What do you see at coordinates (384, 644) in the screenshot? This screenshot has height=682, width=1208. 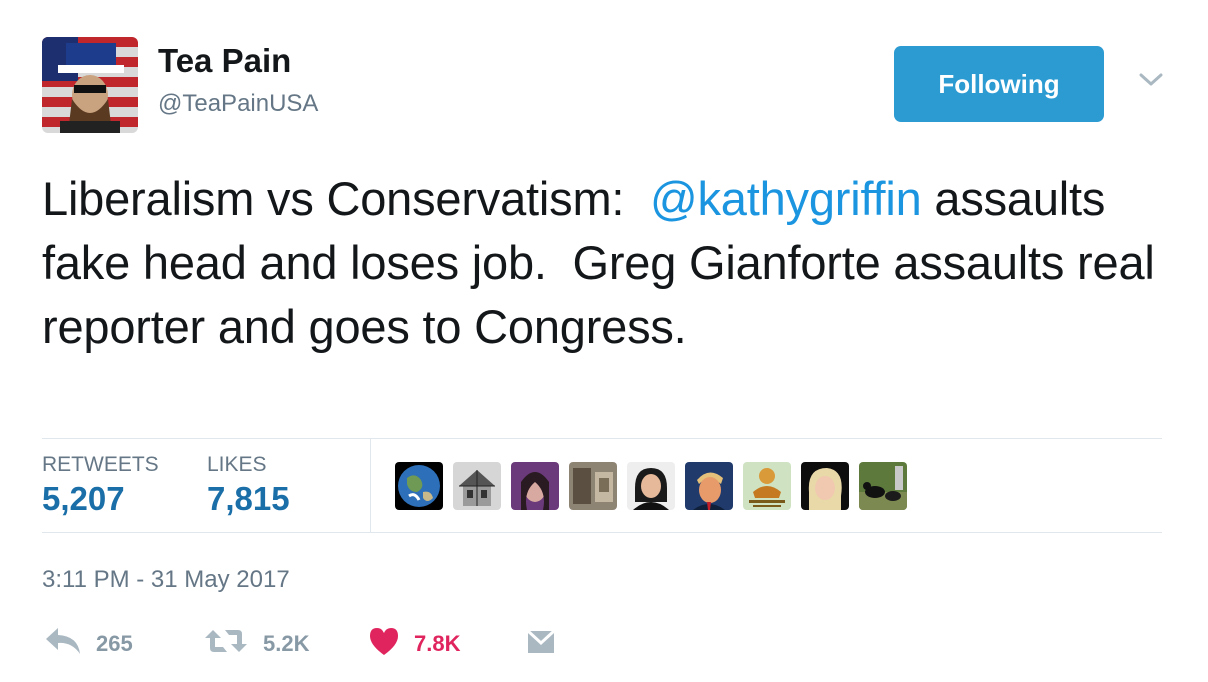 I see `heart-icon` at bounding box center [384, 644].